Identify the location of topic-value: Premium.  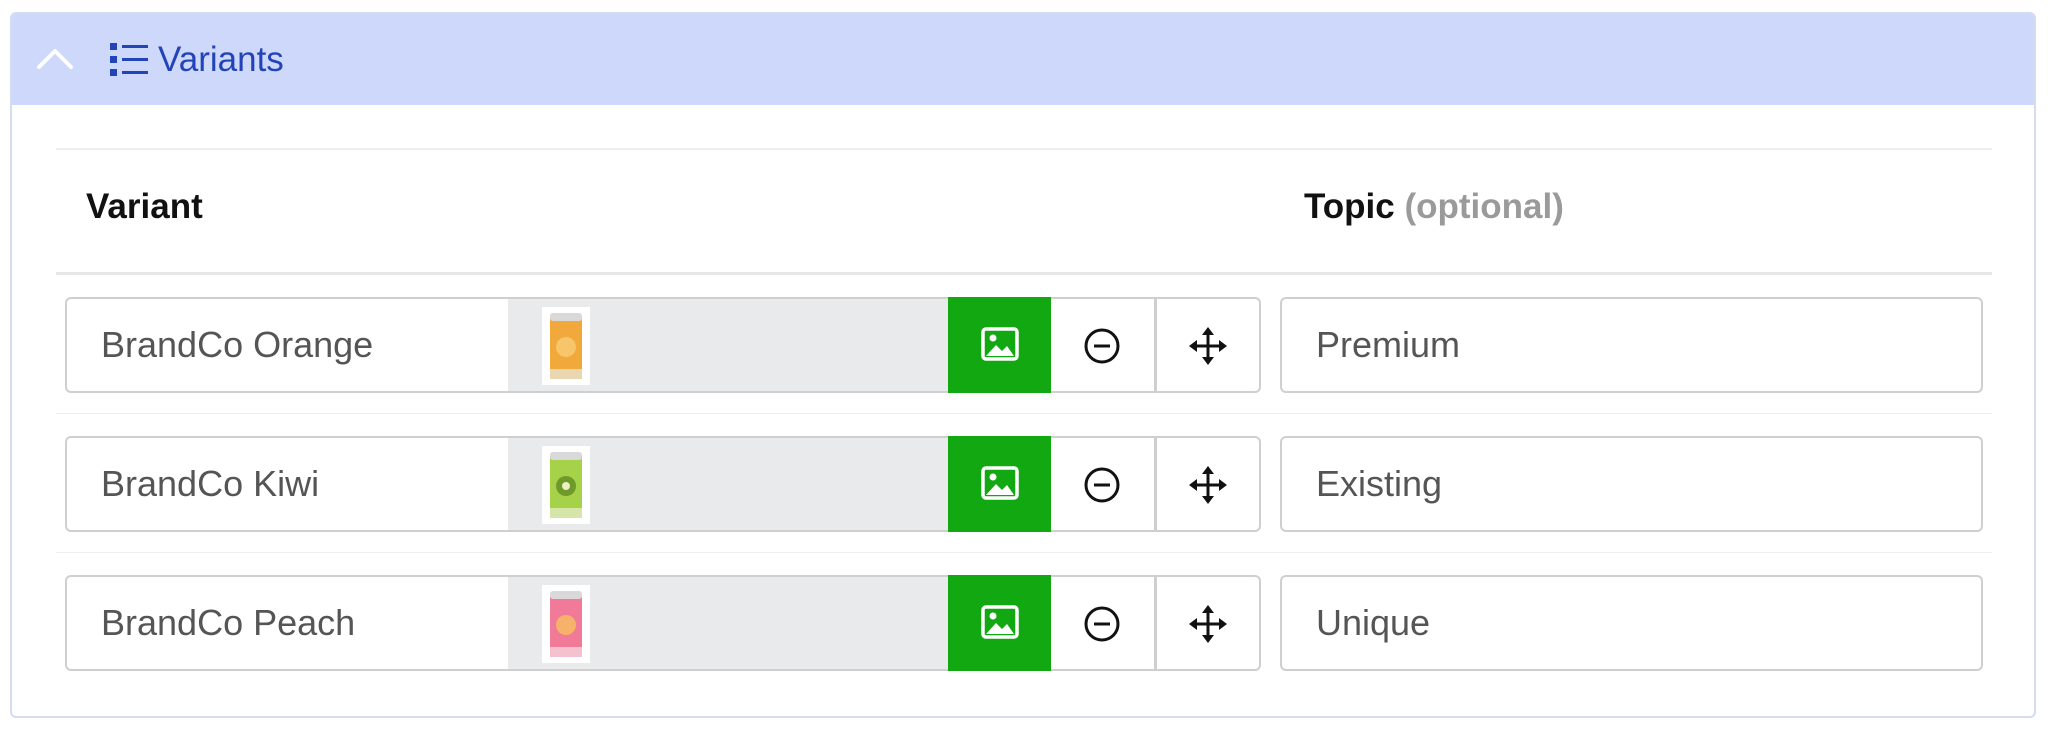
(1388, 344).